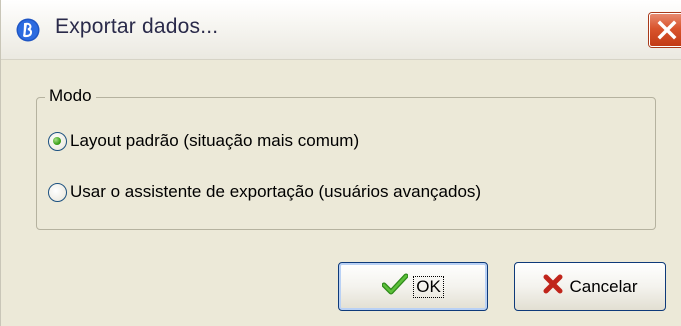 The width and height of the screenshot is (681, 326). I want to click on close-button, so click(665, 30).